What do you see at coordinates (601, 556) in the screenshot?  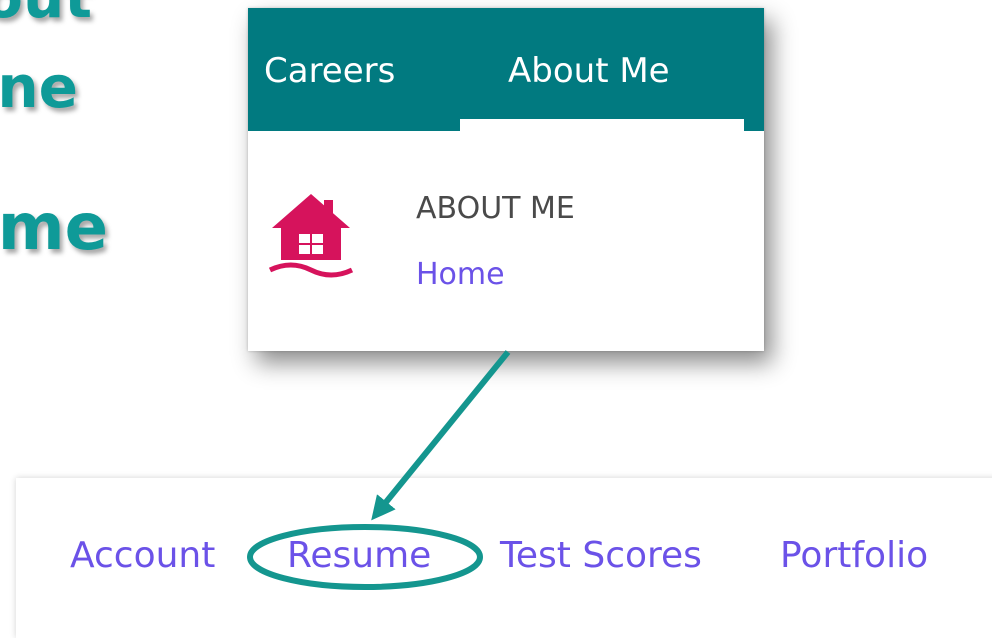 I see `nav-test-scores-link: Test Scores` at bounding box center [601, 556].